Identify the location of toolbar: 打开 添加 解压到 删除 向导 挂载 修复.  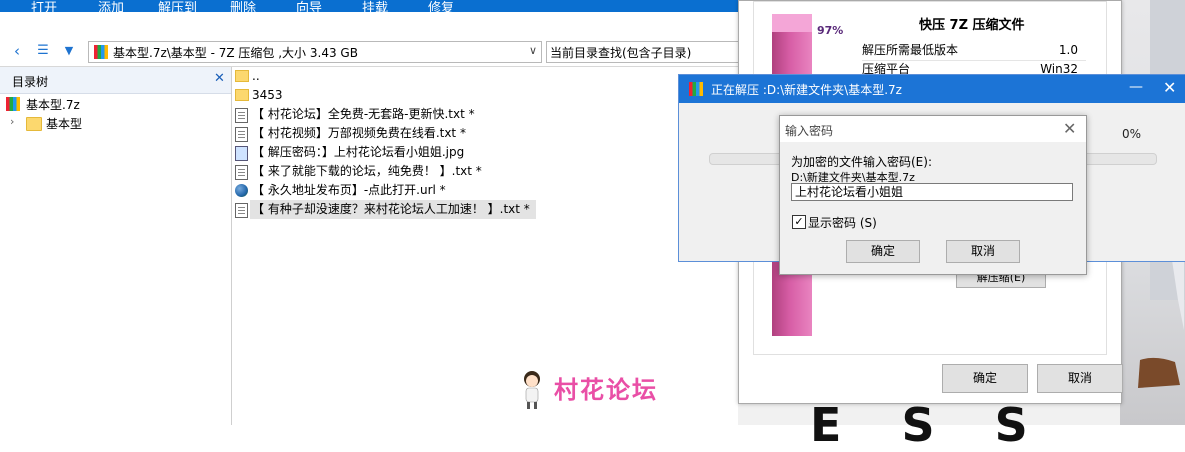
(369, 8).